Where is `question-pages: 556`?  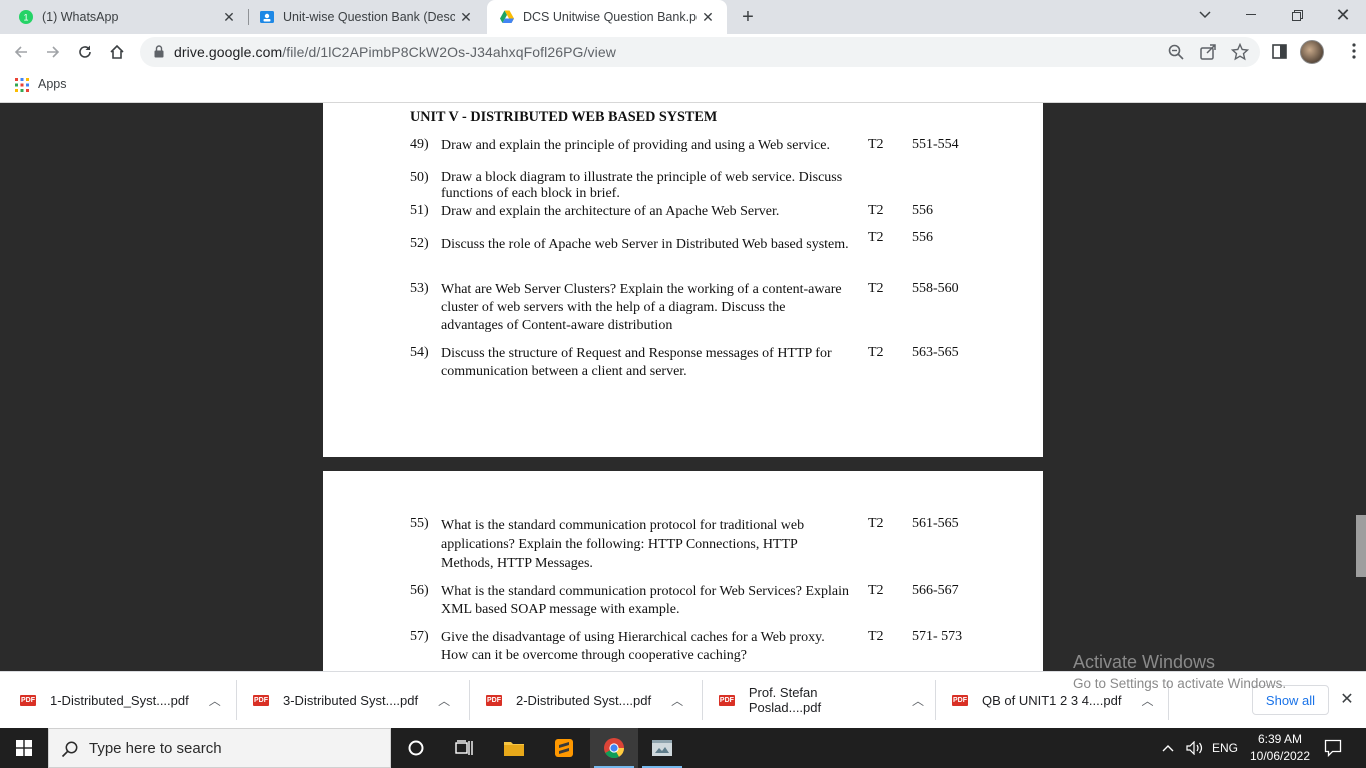 question-pages: 556 is located at coordinates (922, 237).